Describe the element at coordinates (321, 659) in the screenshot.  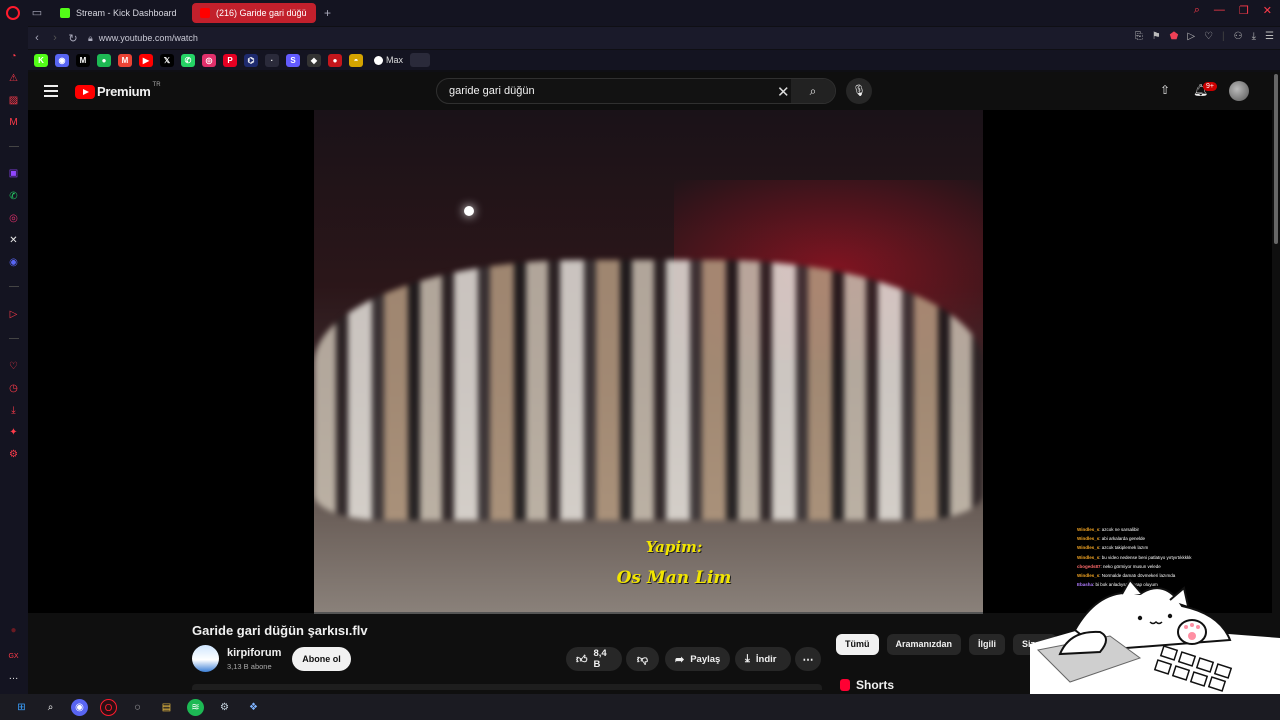
I see `subscribe-button: Abone ol` at that location.